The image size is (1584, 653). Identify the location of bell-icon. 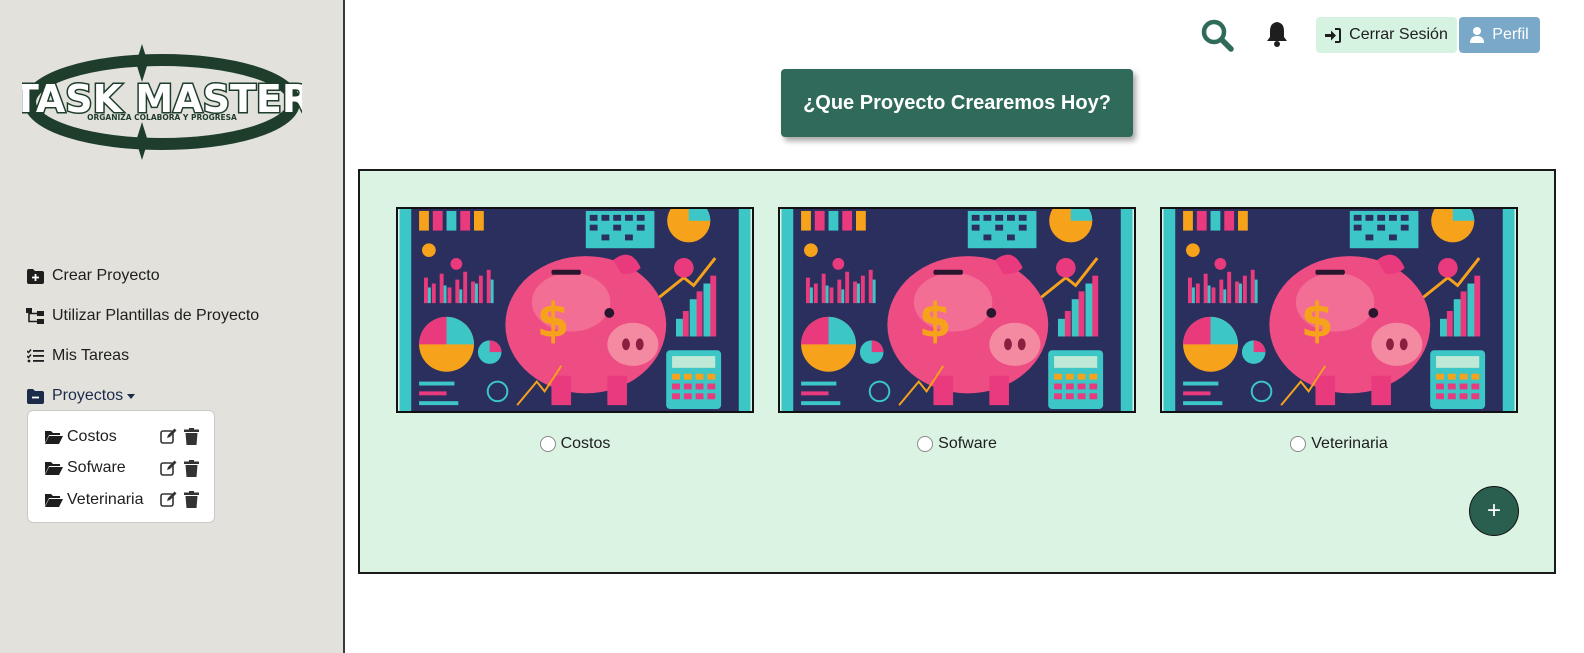
(1277, 34).